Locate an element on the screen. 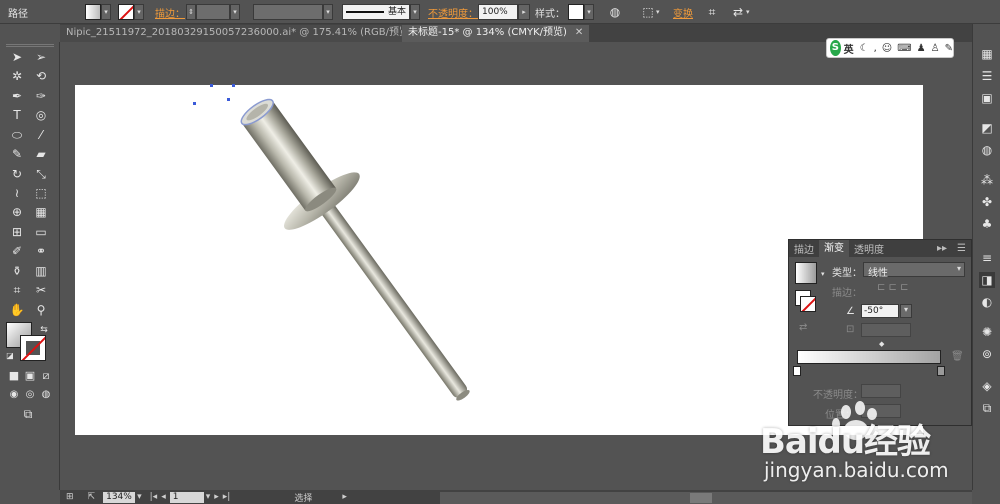  reverse-gradient-icon: ⇄ is located at coordinates (803, 327).